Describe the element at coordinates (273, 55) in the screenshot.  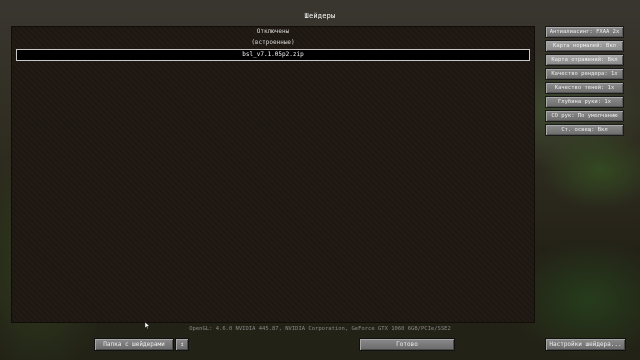
I see `shader-item-bsl: bsl_v7.1.05p2.zip` at that location.